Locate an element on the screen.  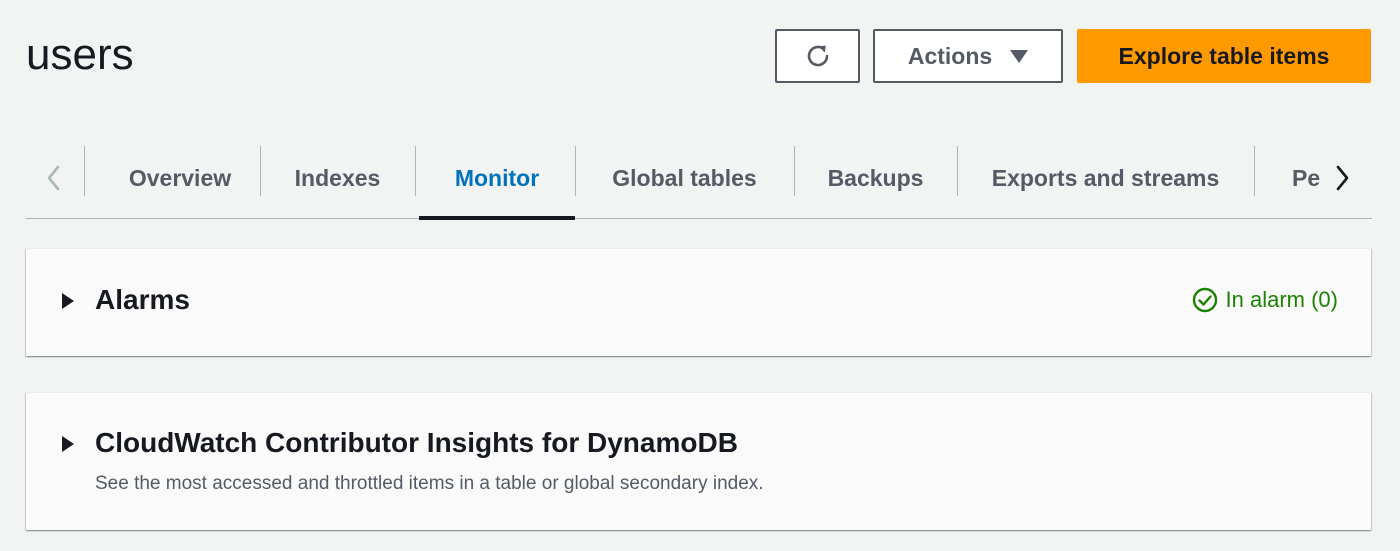
tab-scroll-left-button is located at coordinates (54, 178).